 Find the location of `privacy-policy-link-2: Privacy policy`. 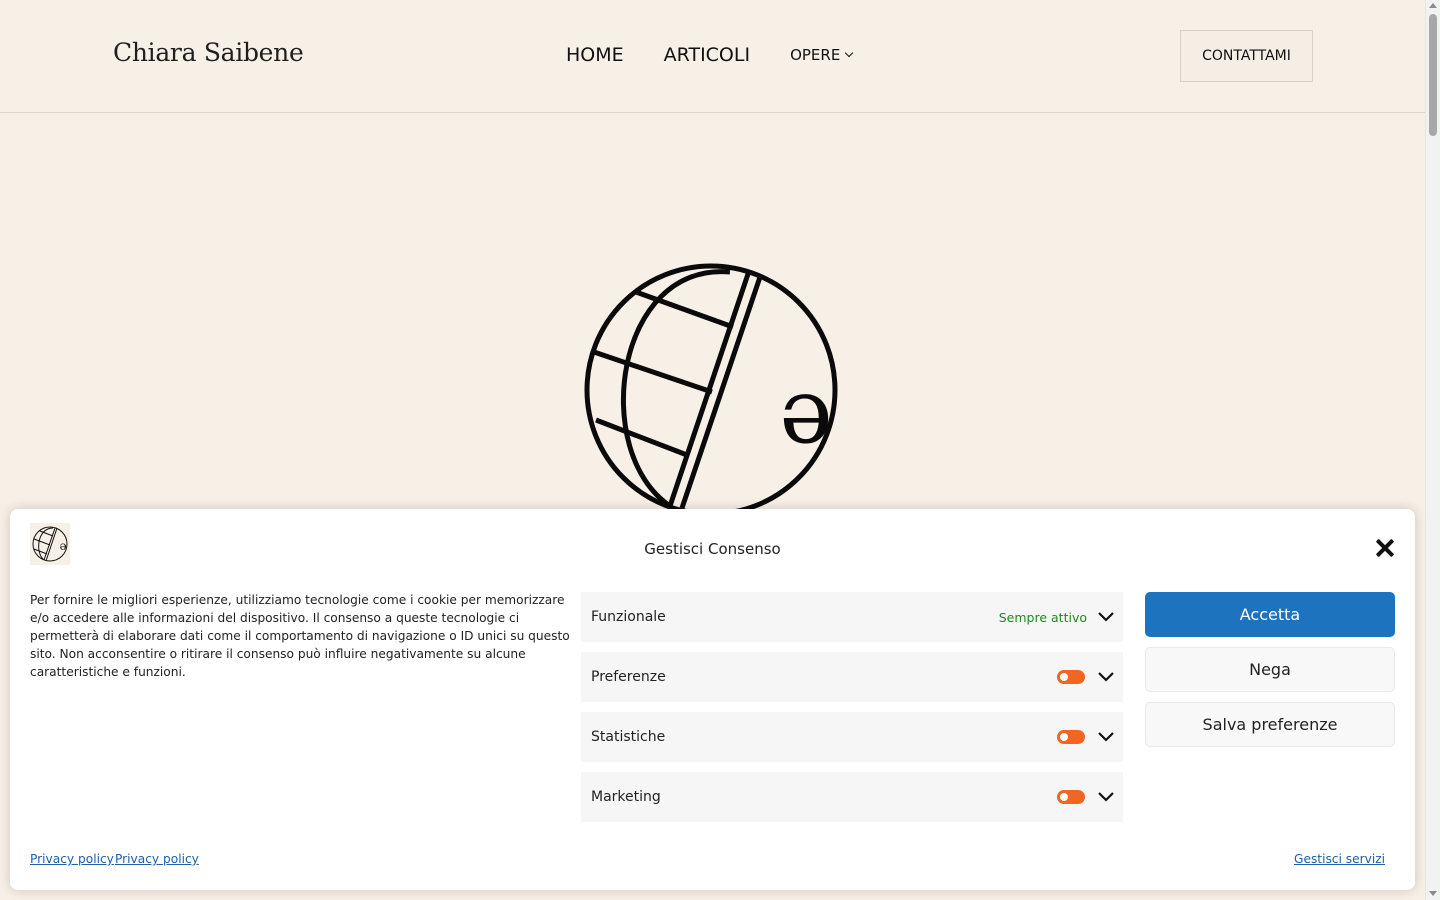

privacy-policy-link-2: Privacy policy is located at coordinates (157, 859).